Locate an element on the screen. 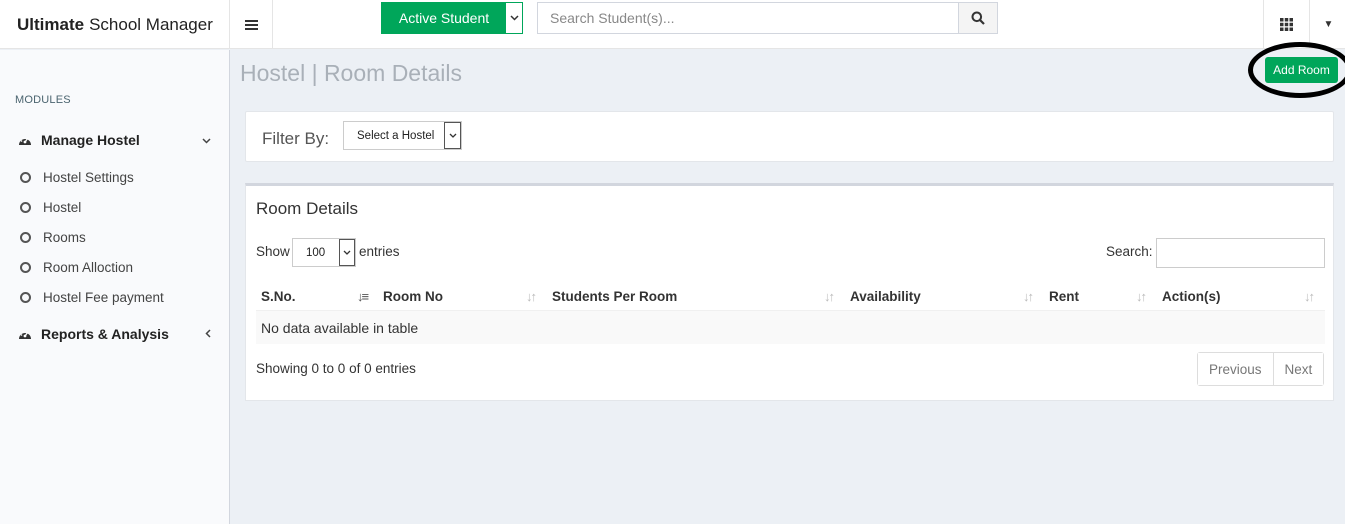 The image size is (1345, 524). pagination: Previous Next is located at coordinates (1261, 369).